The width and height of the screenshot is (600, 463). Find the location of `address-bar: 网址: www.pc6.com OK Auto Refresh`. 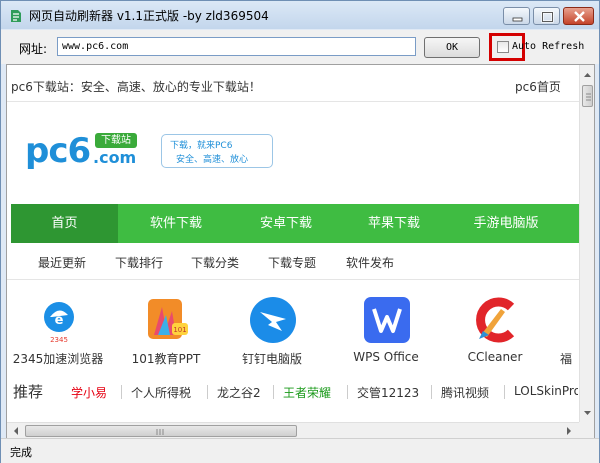

address-bar: 网址: www.pc6.com OK Auto Refresh is located at coordinates (300, 47).